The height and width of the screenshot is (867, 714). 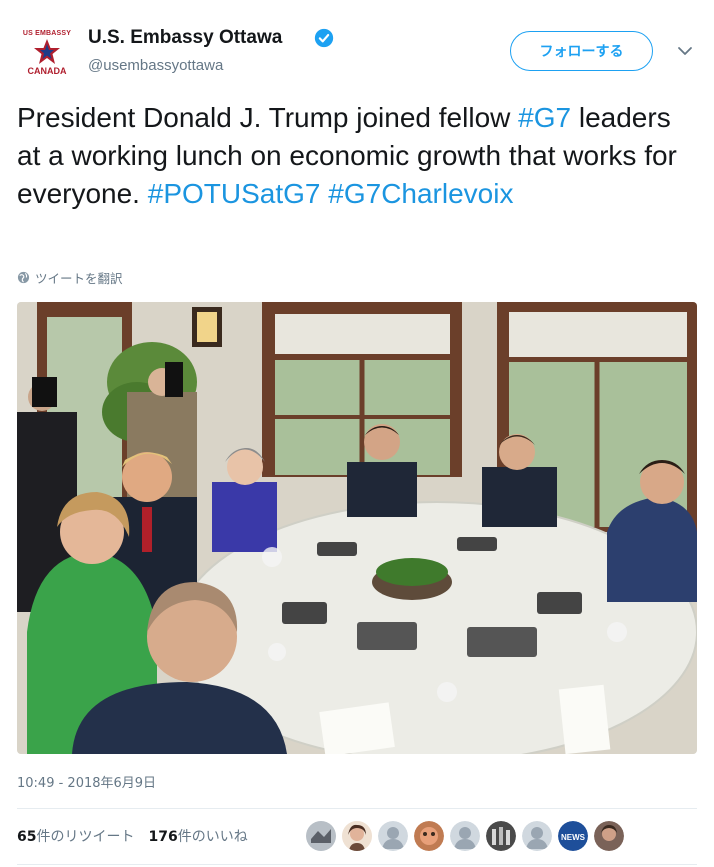 I want to click on embassy-logo: US EMBASSY CANADA, so click(x=47, y=54).